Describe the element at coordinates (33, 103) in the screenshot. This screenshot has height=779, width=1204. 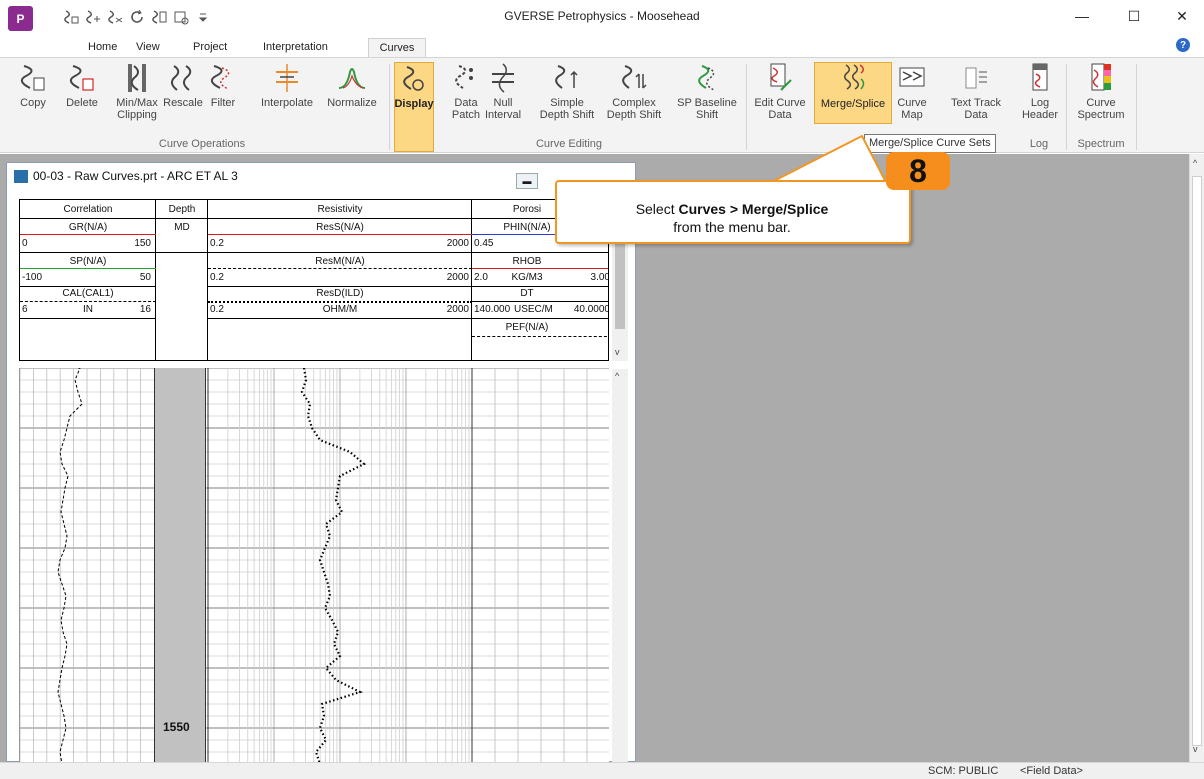
I see `copy-label: Copy` at that location.